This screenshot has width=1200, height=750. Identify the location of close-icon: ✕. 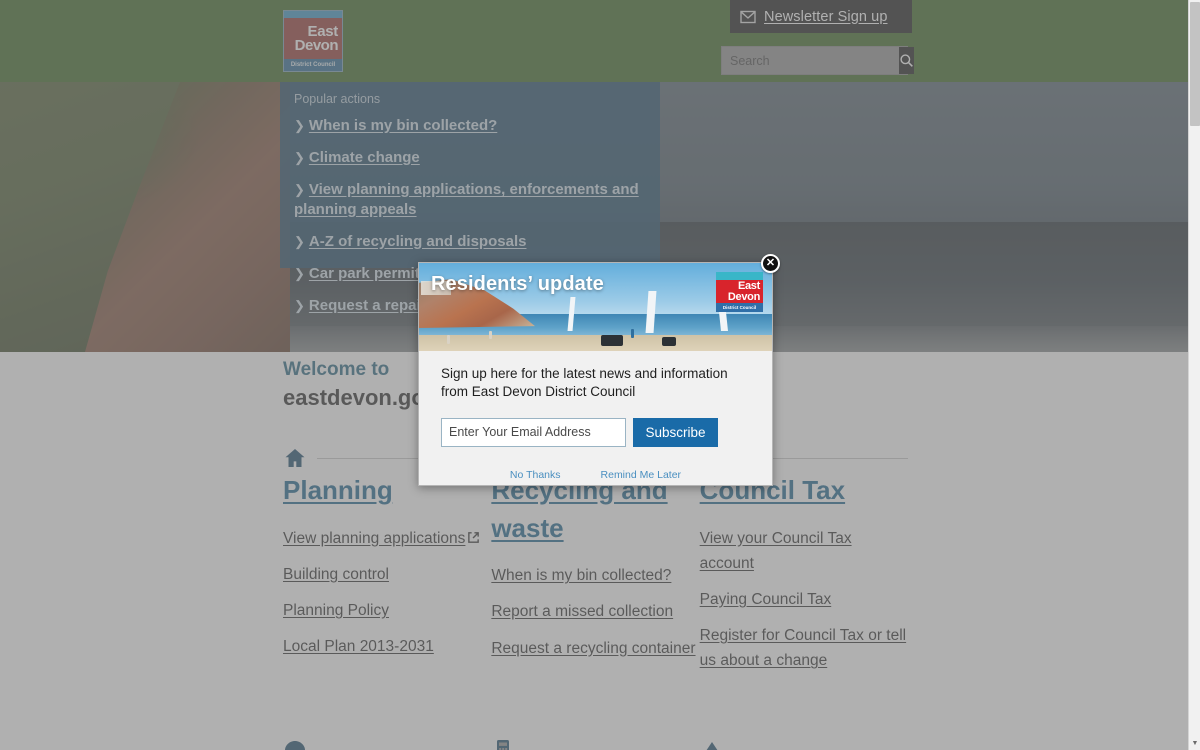
(770, 263).